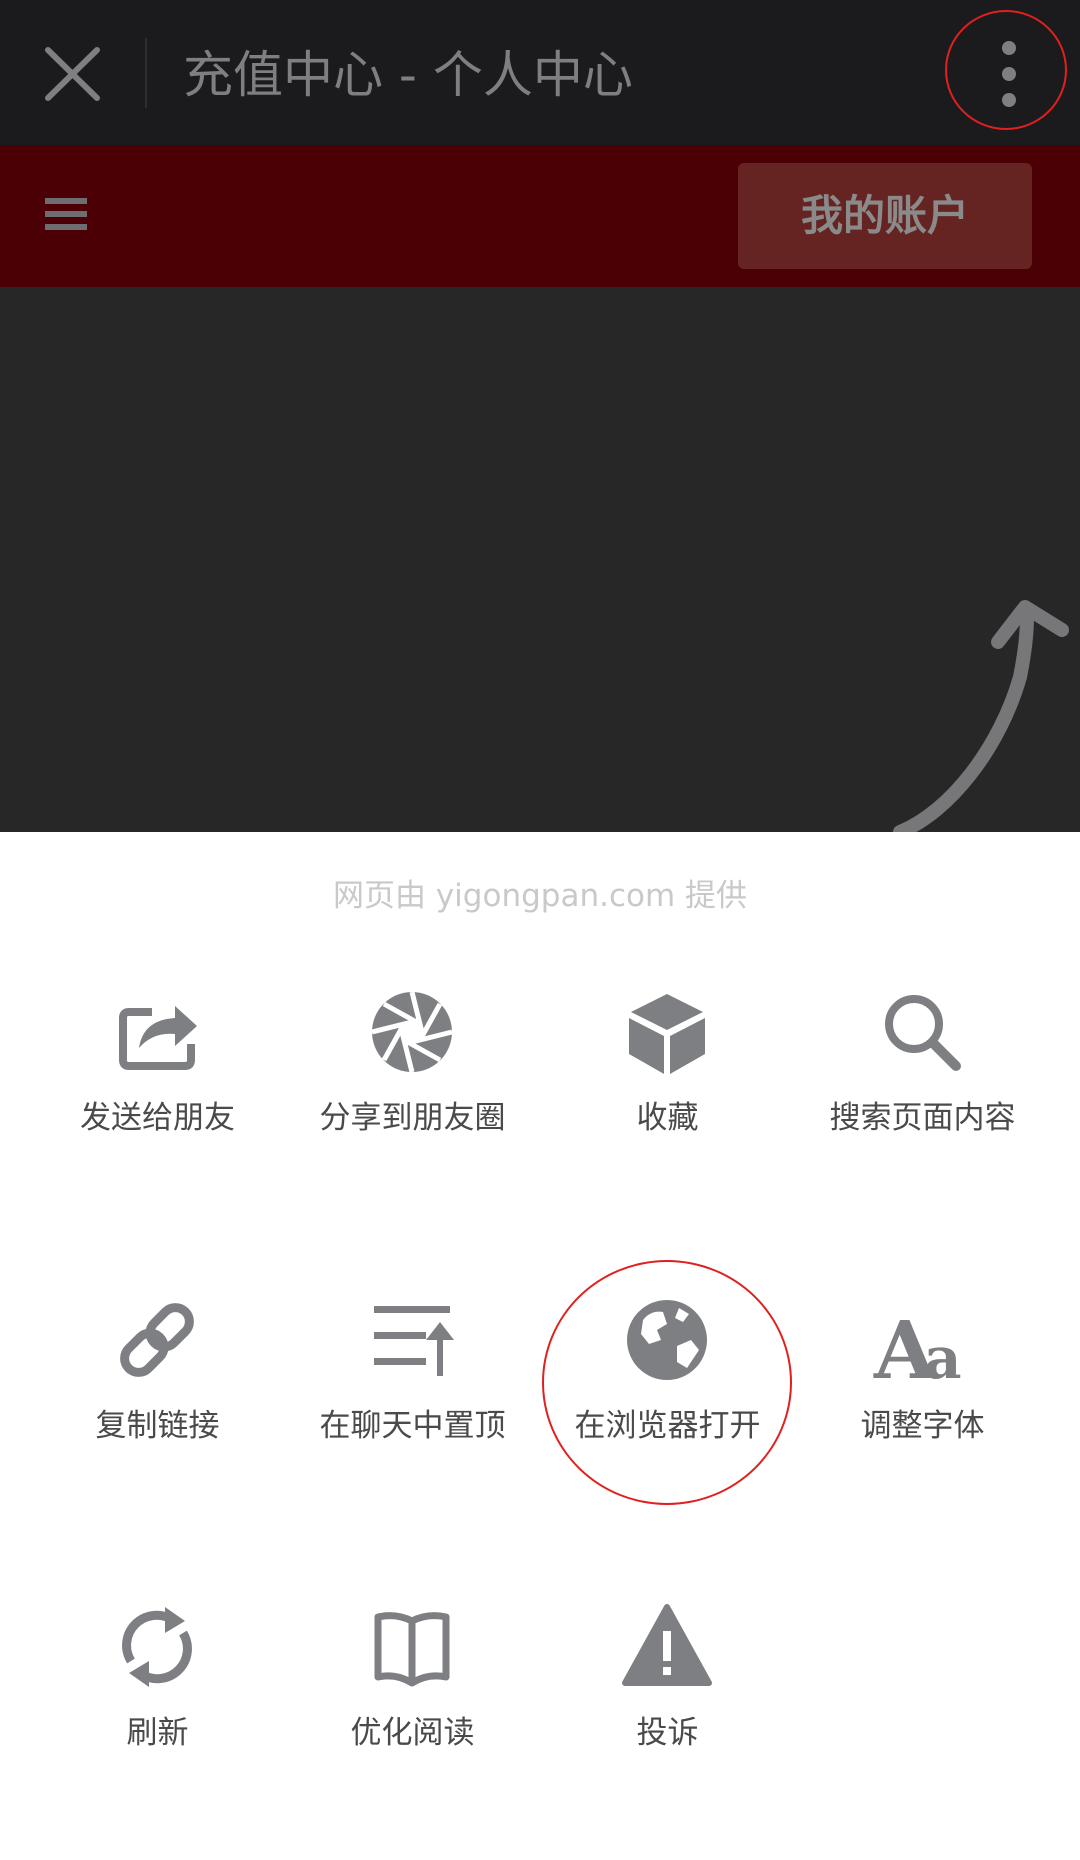 The image size is (1080, 1860). Describe the element at coordinates (146, 73) in the screenshot. I see `title-divider` at that location.